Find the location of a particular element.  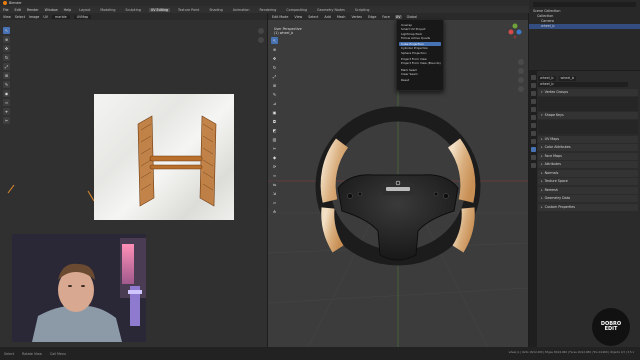

object-tab-icon is located at coordinates (533, 125).